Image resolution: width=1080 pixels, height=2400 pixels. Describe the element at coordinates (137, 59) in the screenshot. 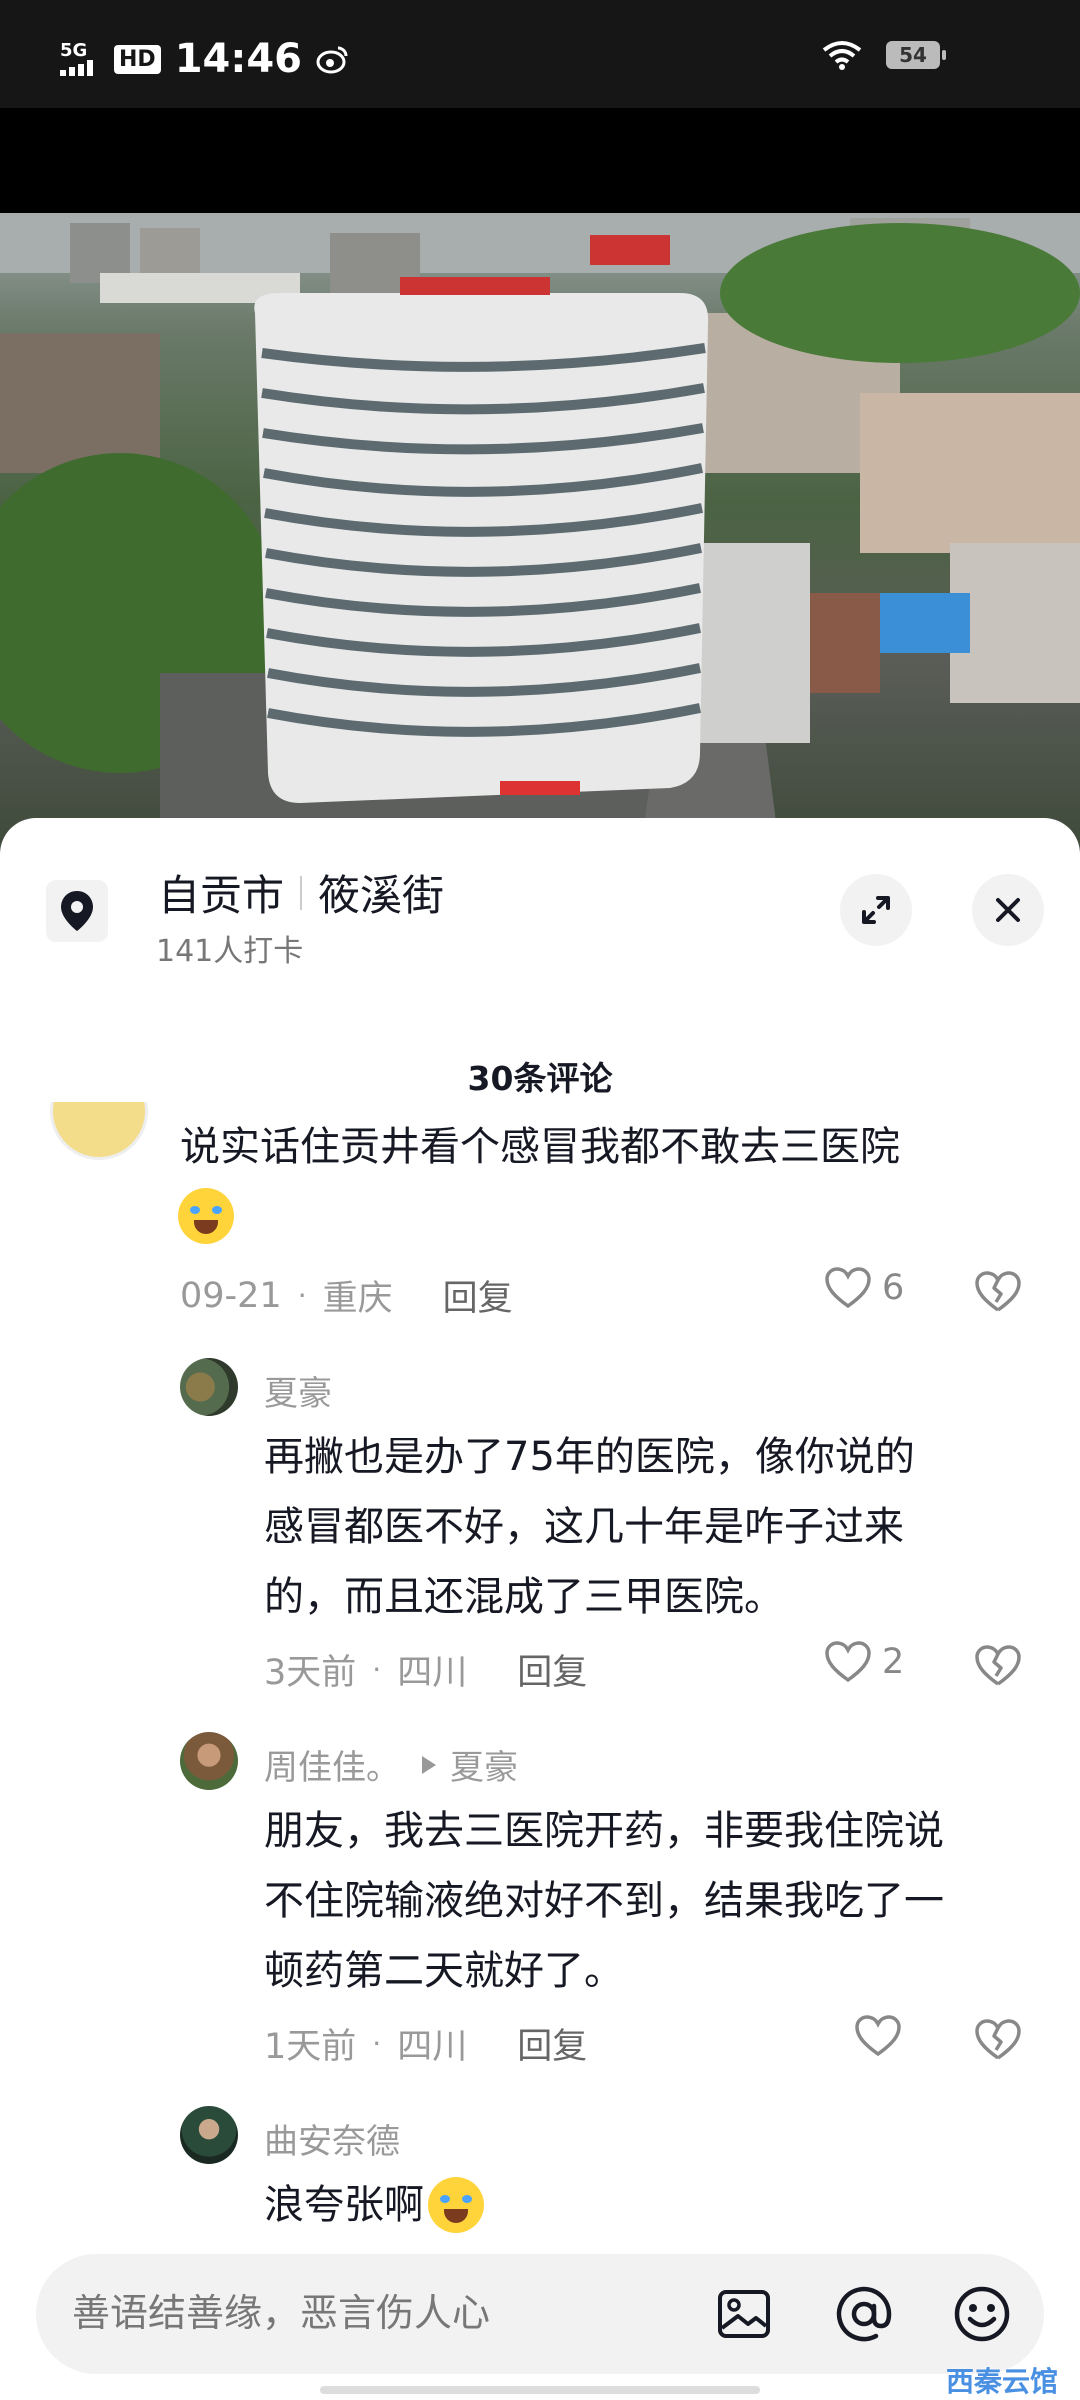

I see `hd-badge: HD` at that location.